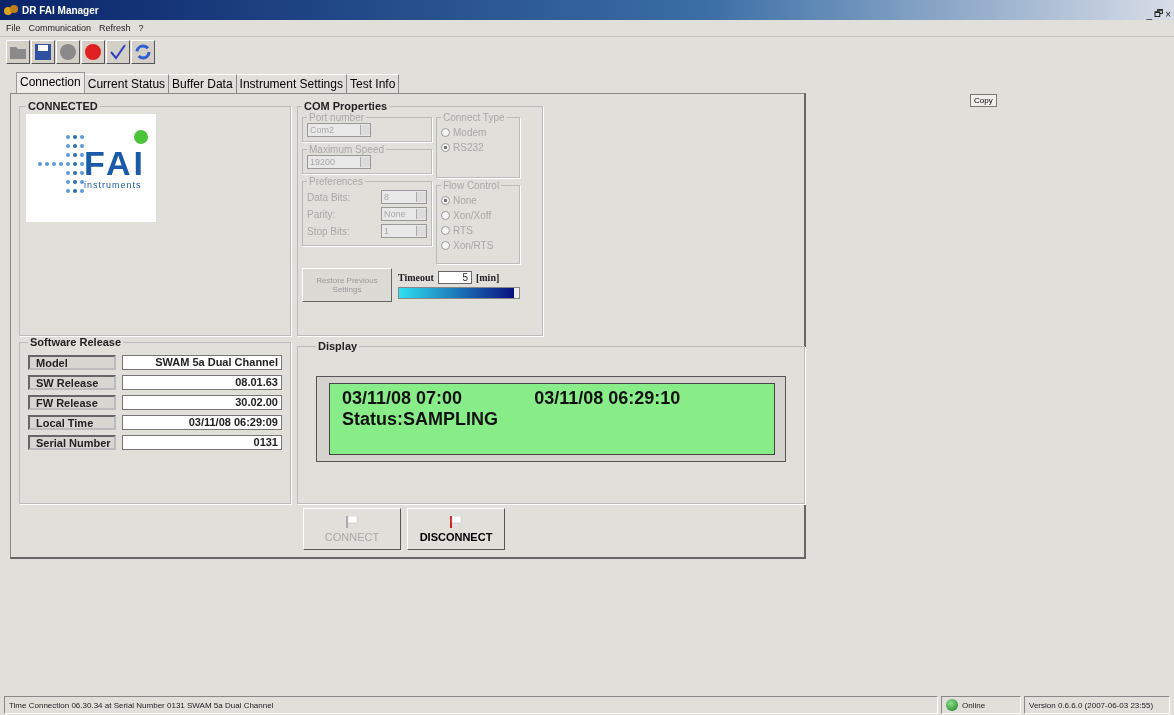 Image resolution: width=1174 pixels, height=715 pixels. I want to click on menu-item: Communication, so click(60, 28).